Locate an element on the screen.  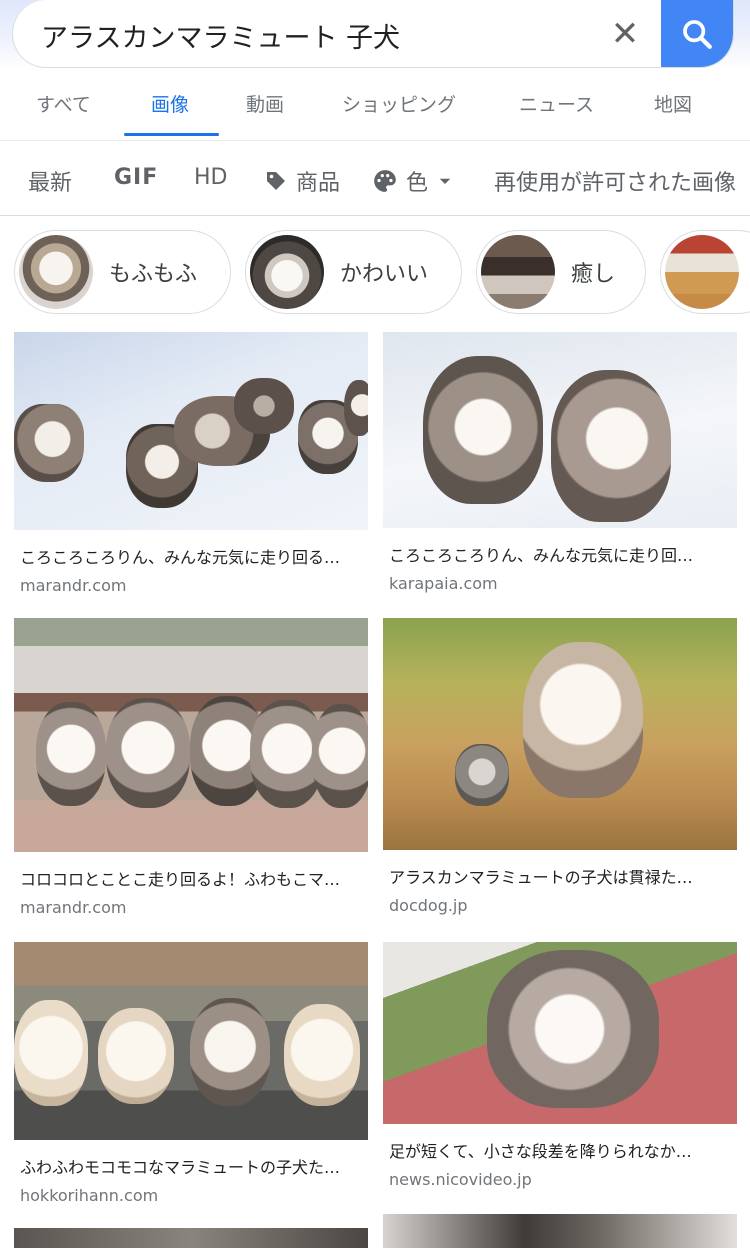
result-source: news.nicovideo.jp is located at coordinates (460, 1179).